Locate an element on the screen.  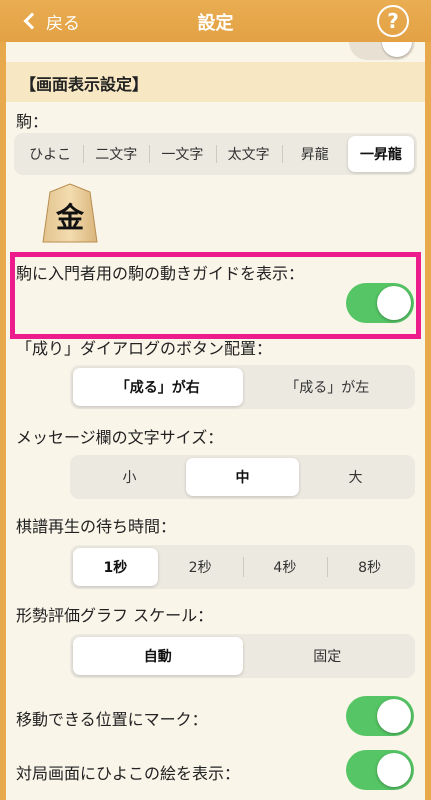
playback-wait-label: 棋譜再生の待ち時間： is located at coordinates (96, 526).